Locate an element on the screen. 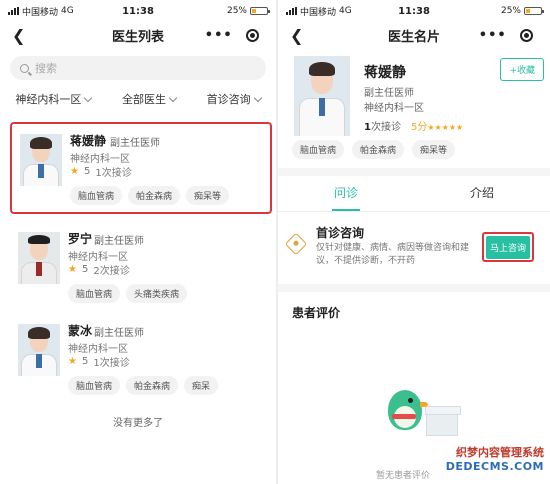 This screenshot has width=550, height=484. doctor-stats: ★ 5 2次接诊 is located at coordinates (99, 269).